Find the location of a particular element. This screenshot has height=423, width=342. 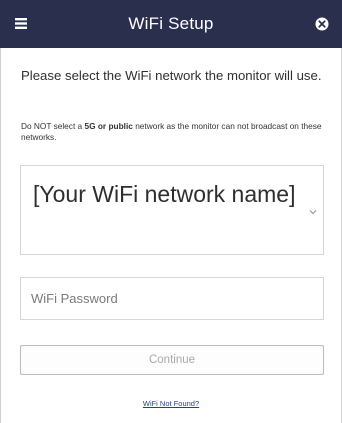

close-icon is located at coordinates (322, 24).